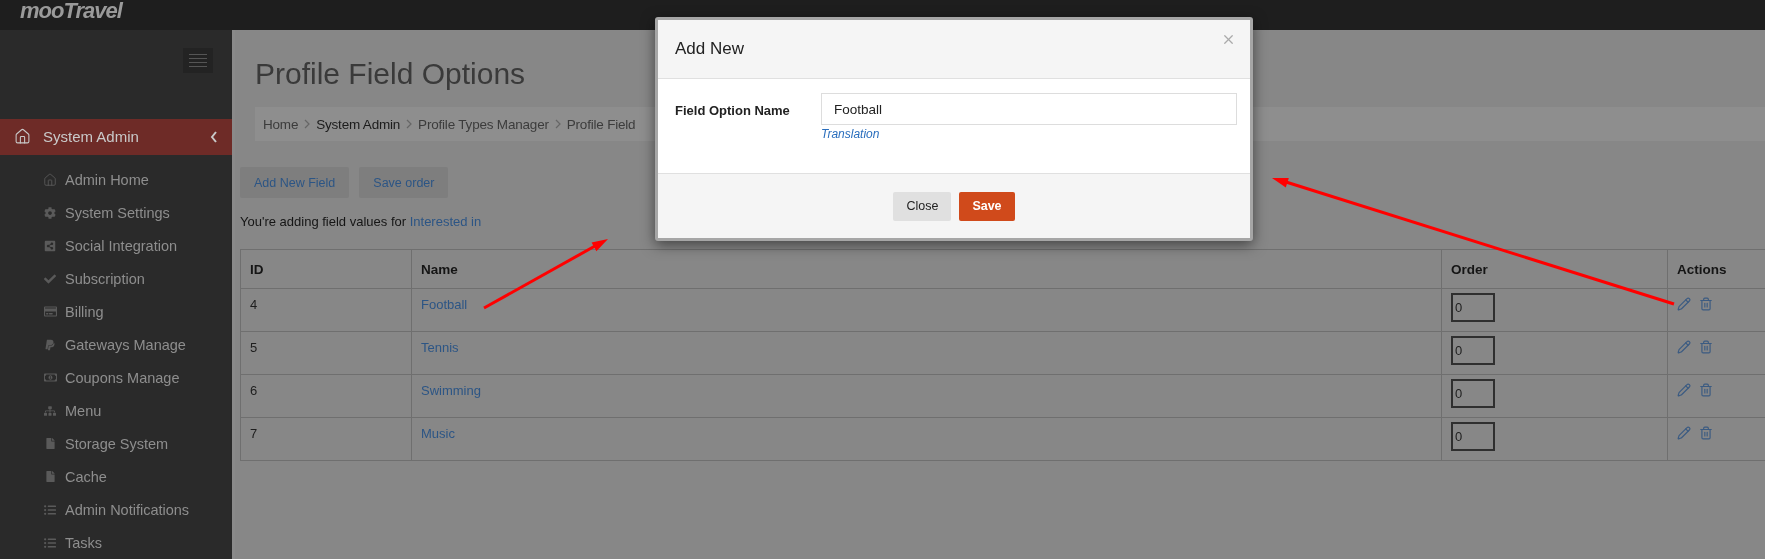 The width and height of the screenshot is (1765, 559). I want to click on column-header: Actions, so click(1716, 269).